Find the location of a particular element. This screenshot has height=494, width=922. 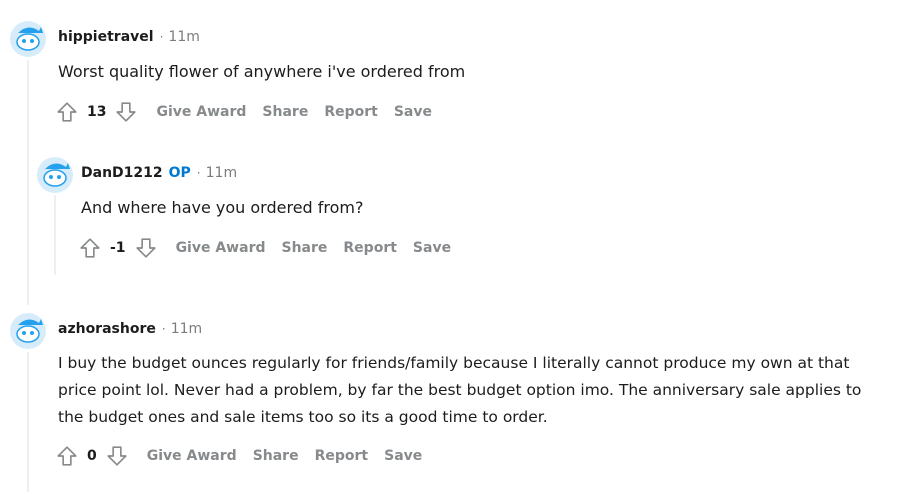

comment-body: And where have you ordered from? is located at coordinates (222, 207).